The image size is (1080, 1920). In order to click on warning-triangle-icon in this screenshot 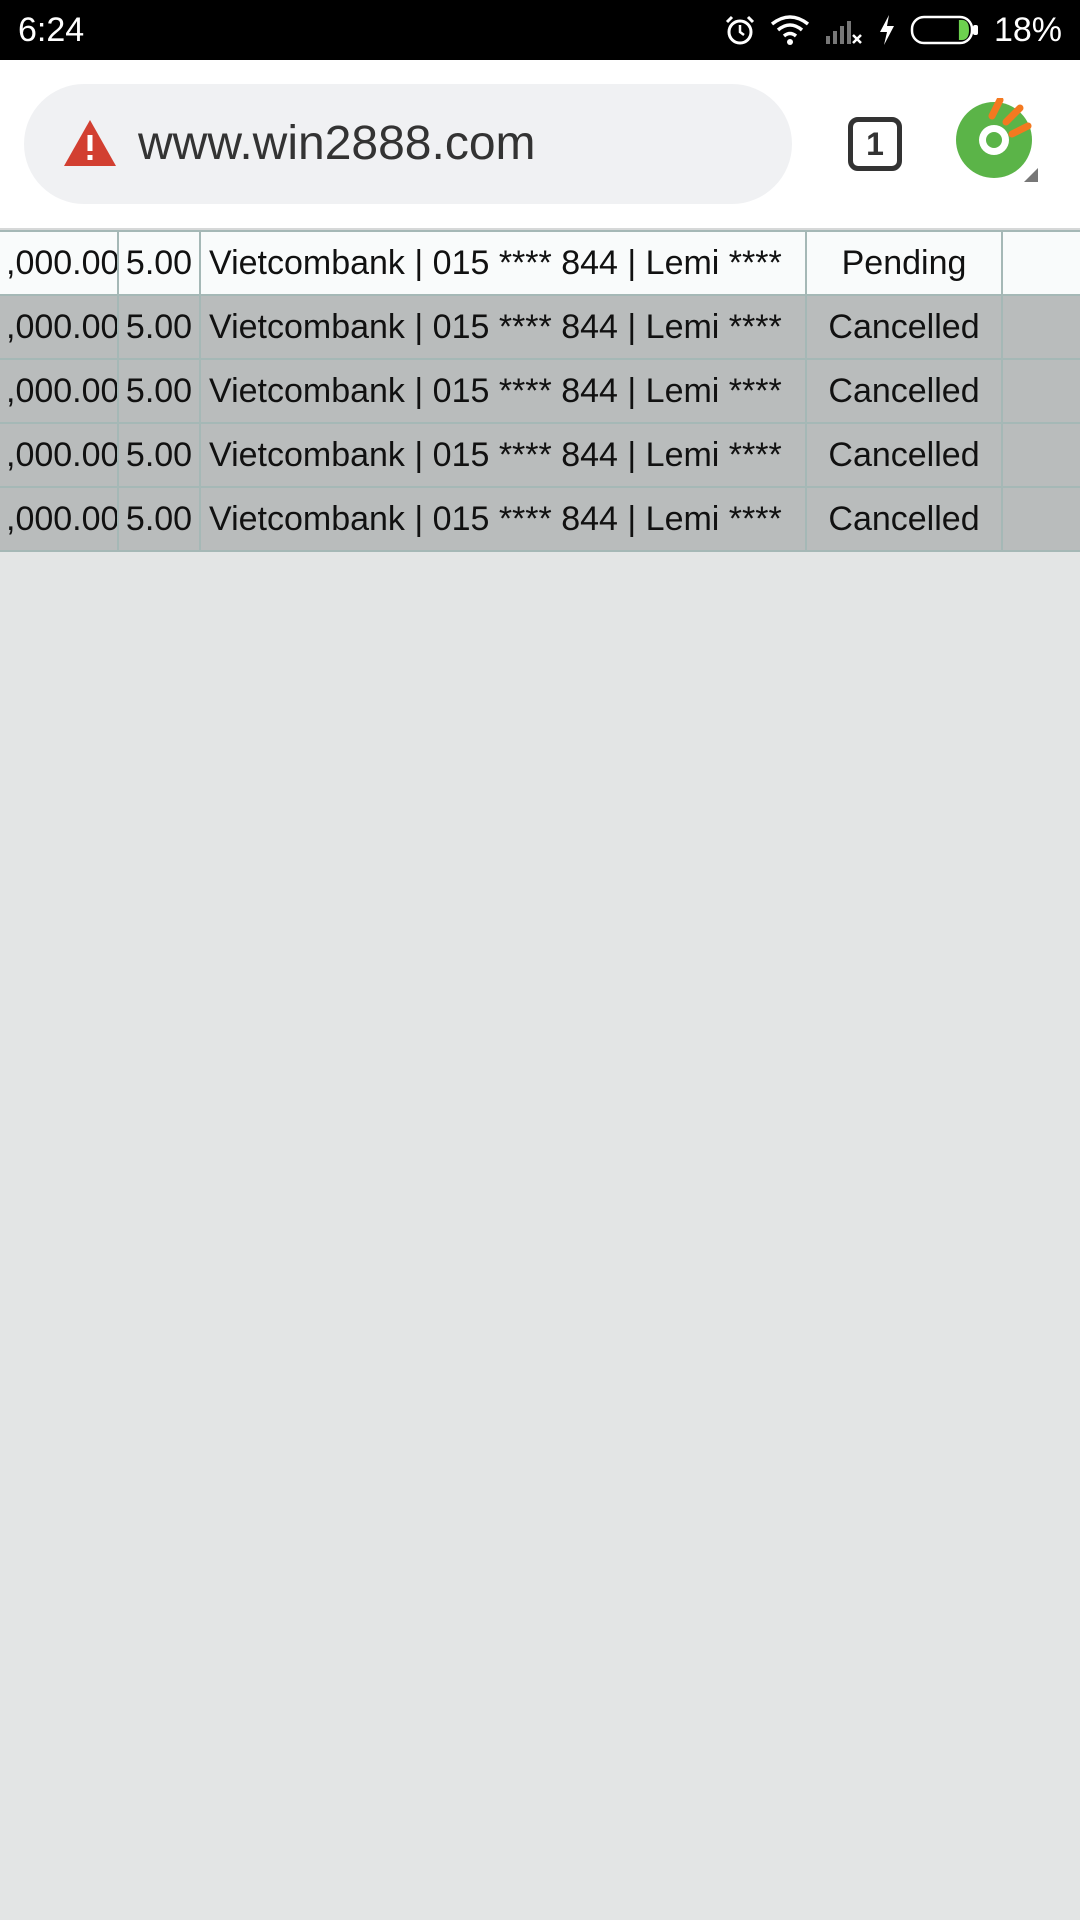, I will do `click(90, 145)`.